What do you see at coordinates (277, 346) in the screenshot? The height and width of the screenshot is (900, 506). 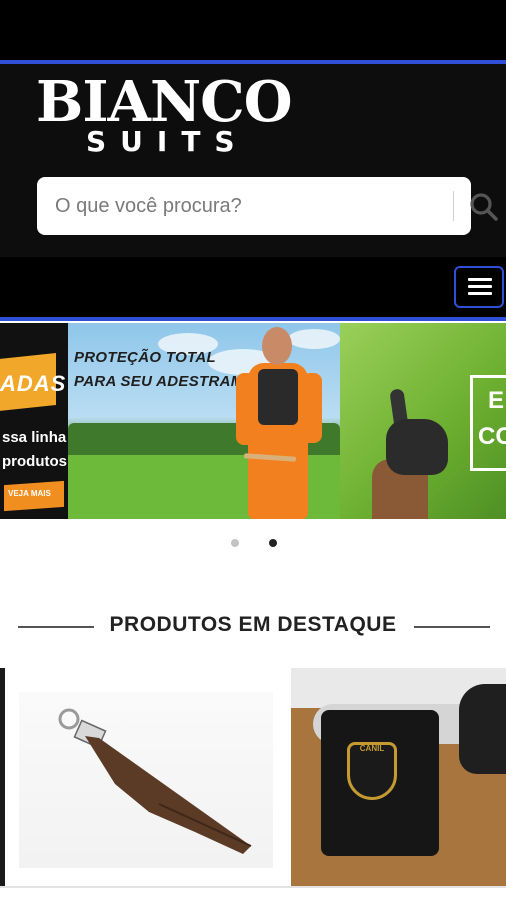 I see `trainer-head` at bounding box center [277, 346].